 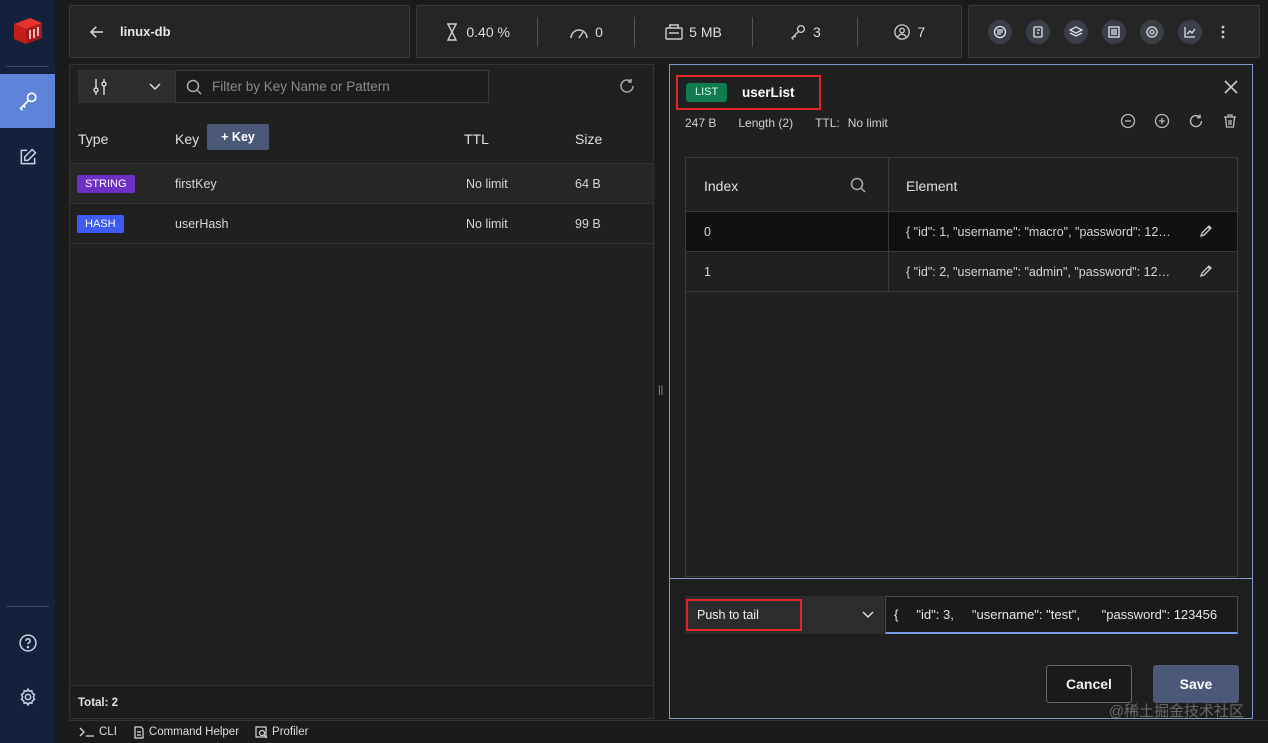 I want to click on command-helper-button: Command Helper, so click(x=186, y=732).